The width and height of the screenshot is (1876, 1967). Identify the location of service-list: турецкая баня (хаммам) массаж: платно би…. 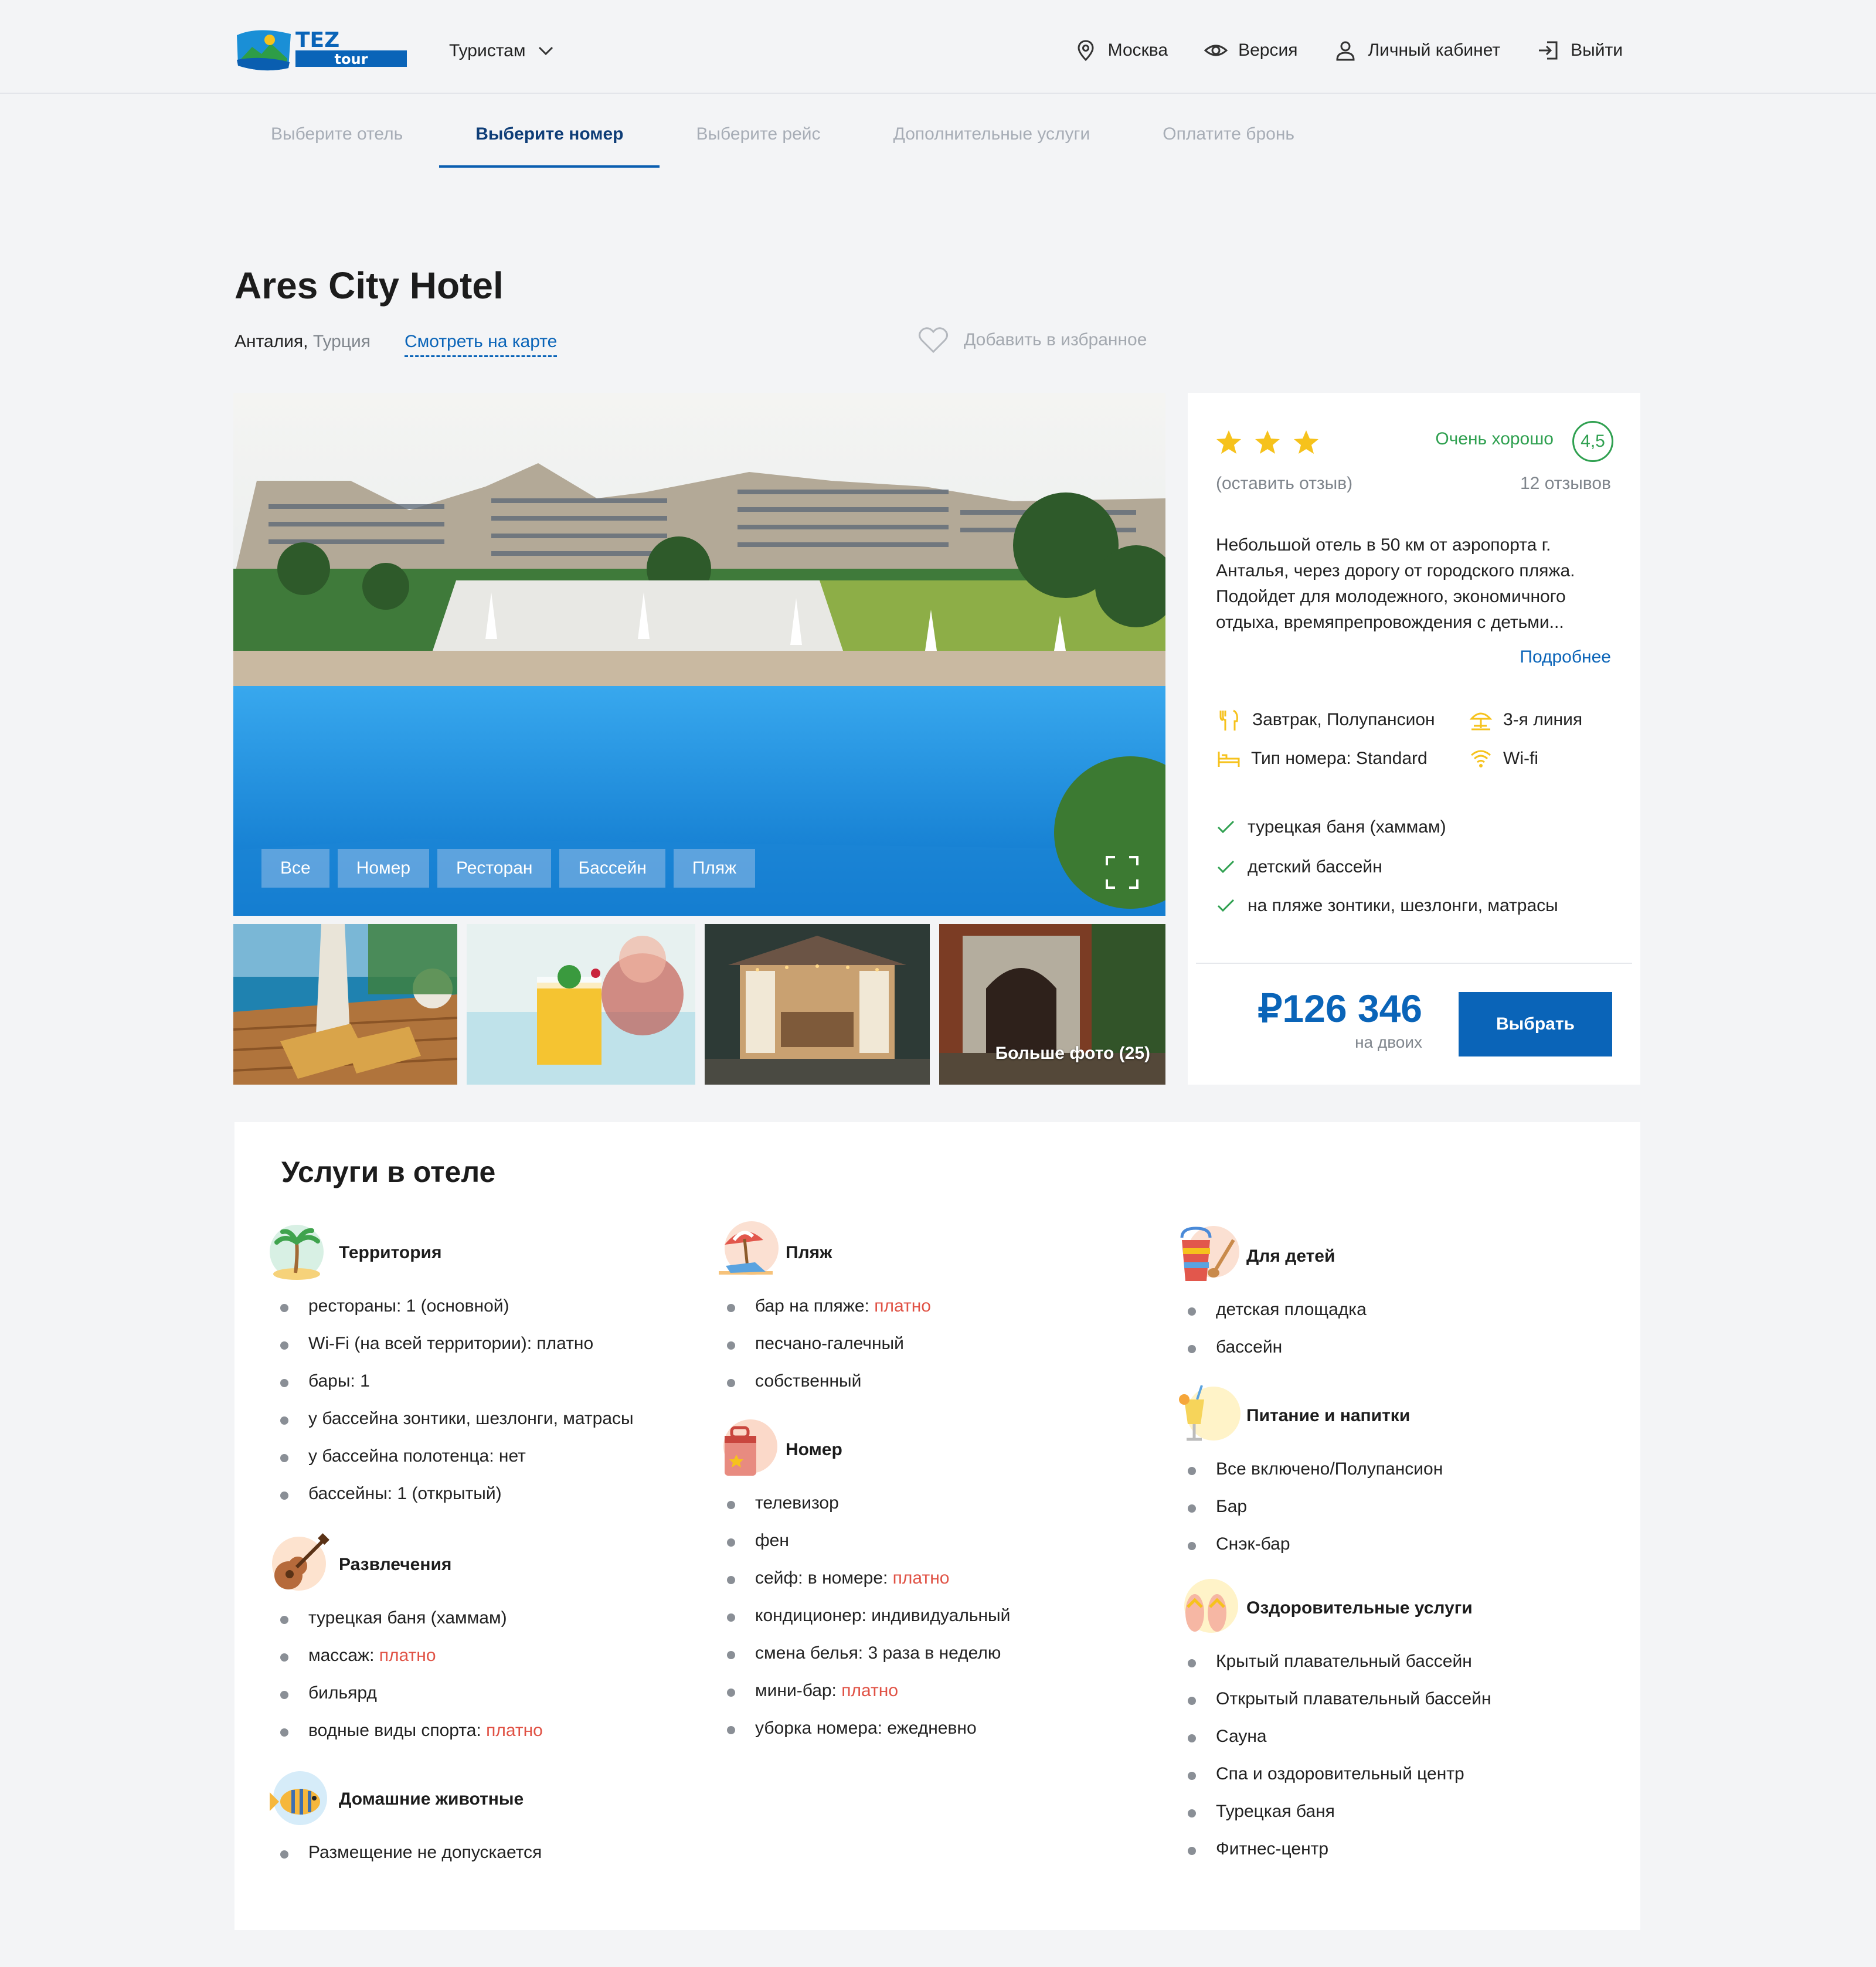
(405, 1674).